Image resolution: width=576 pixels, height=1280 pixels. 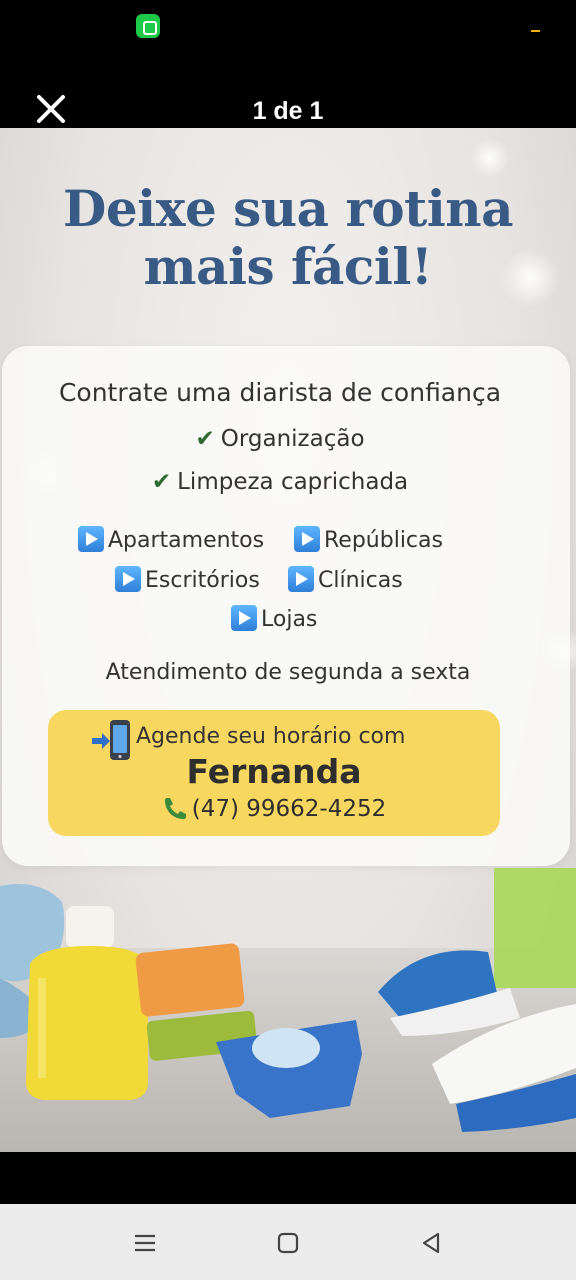 I want to click on contact-phone: (47) 99662-4252, so click(x=274, y=809).